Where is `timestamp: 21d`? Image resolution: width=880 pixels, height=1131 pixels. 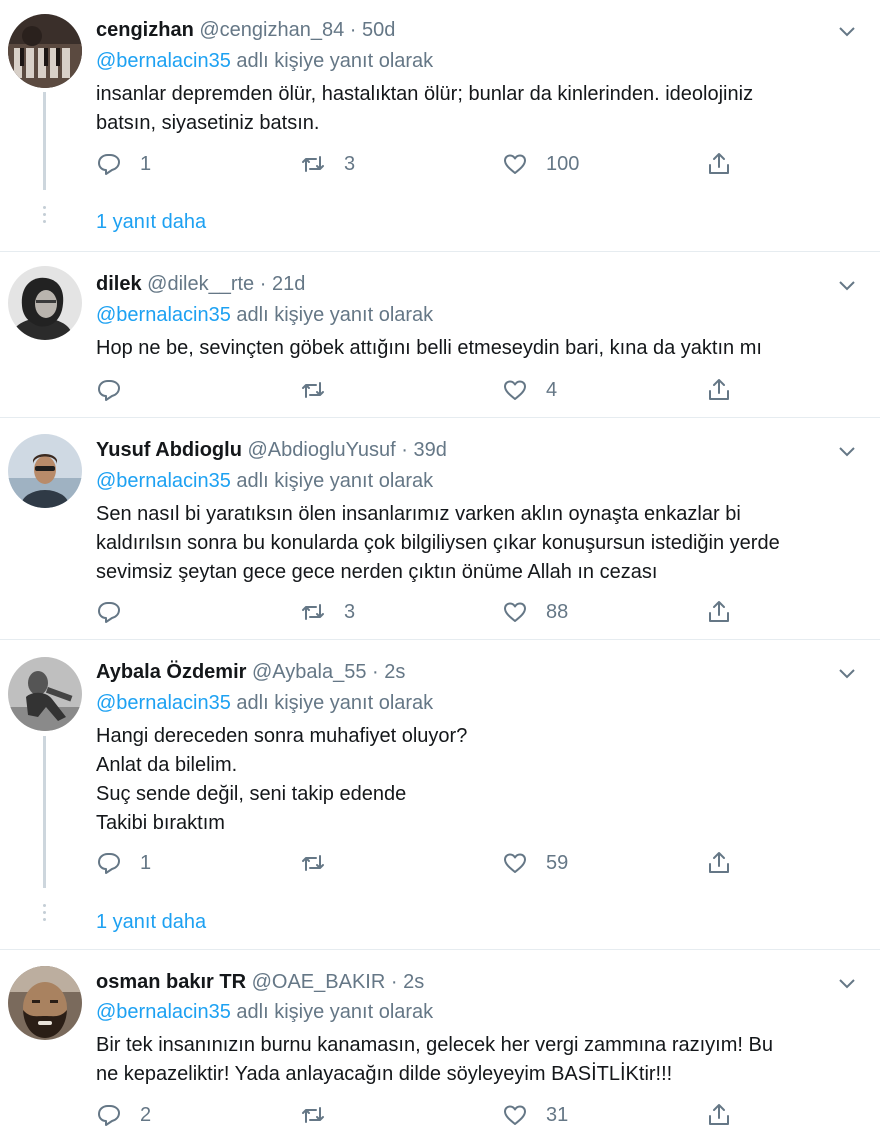
timestamp: 21d is located at coordinates (288, 284).